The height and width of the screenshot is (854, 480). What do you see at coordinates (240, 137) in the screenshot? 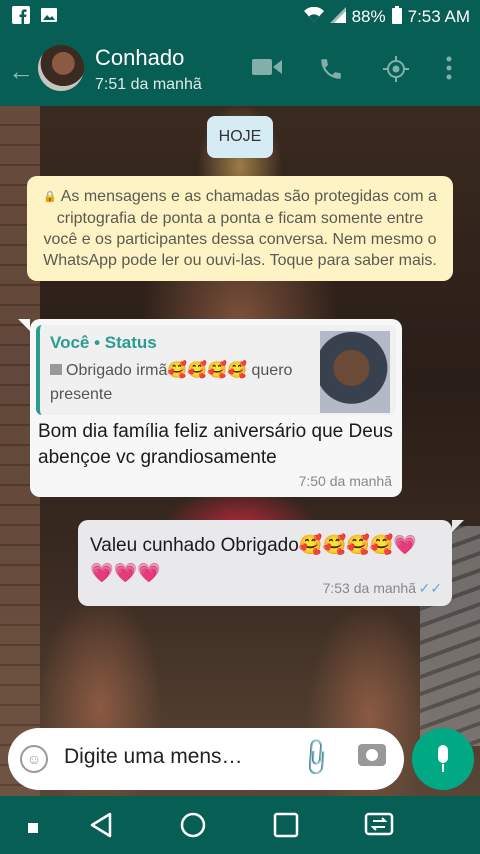
I see `date-chip: HOJE` at bounding box center [240, 137].